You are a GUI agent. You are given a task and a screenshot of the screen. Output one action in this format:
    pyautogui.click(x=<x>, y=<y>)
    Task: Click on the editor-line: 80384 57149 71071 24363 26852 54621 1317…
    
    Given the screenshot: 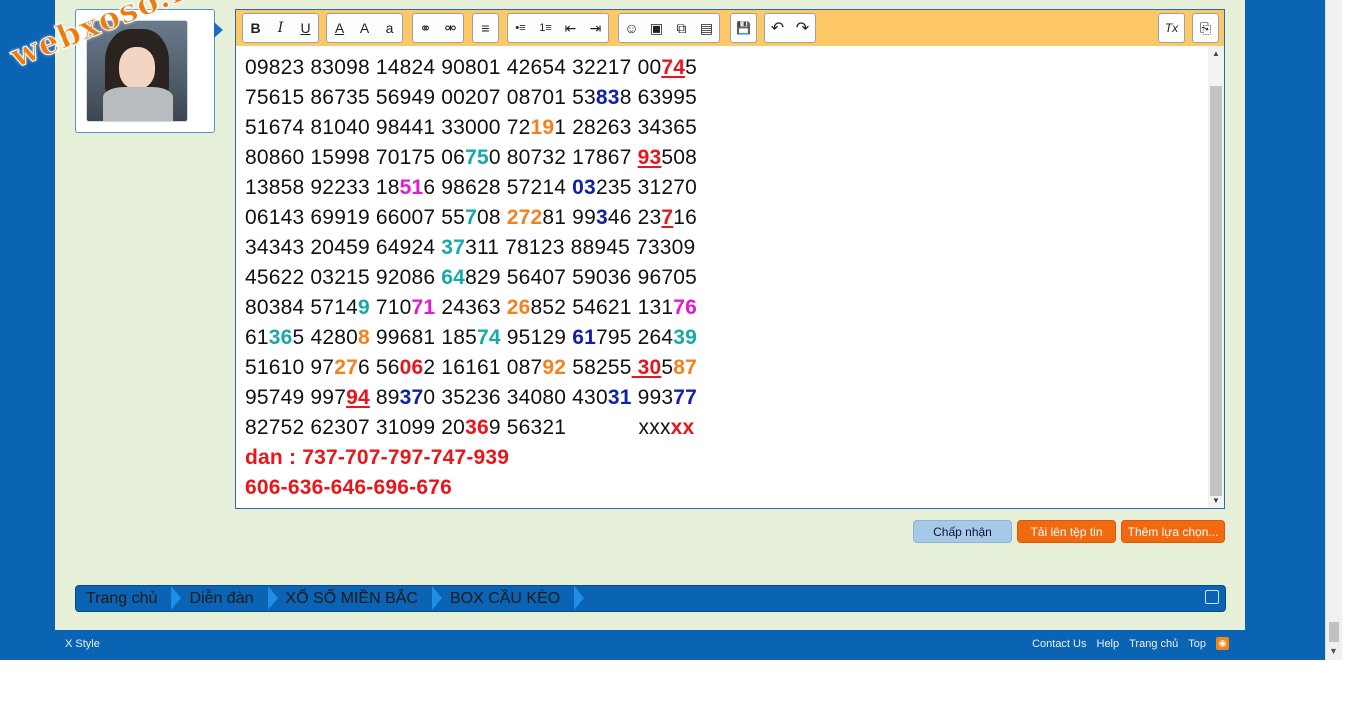 What is the action you would take?
    pyautogui.click(x=471, y=308)
    